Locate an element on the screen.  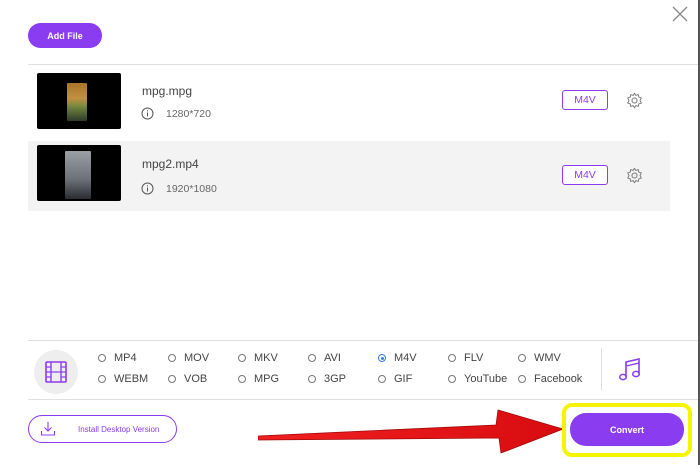
file-row: mpg2.mp4 1920*1080 M4V is located at coordinates (349, 176).